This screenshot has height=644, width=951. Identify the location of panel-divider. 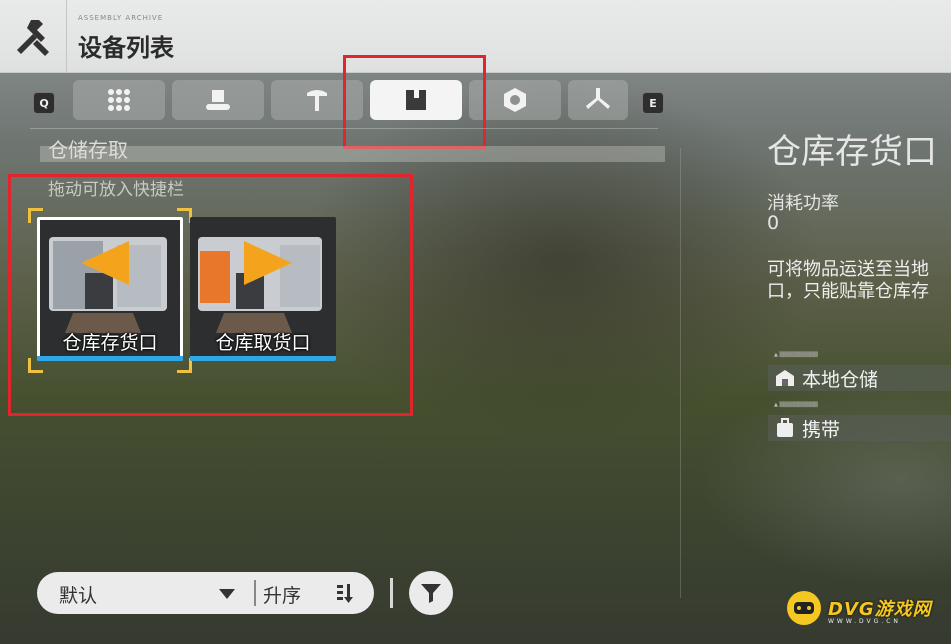
(680, 373).